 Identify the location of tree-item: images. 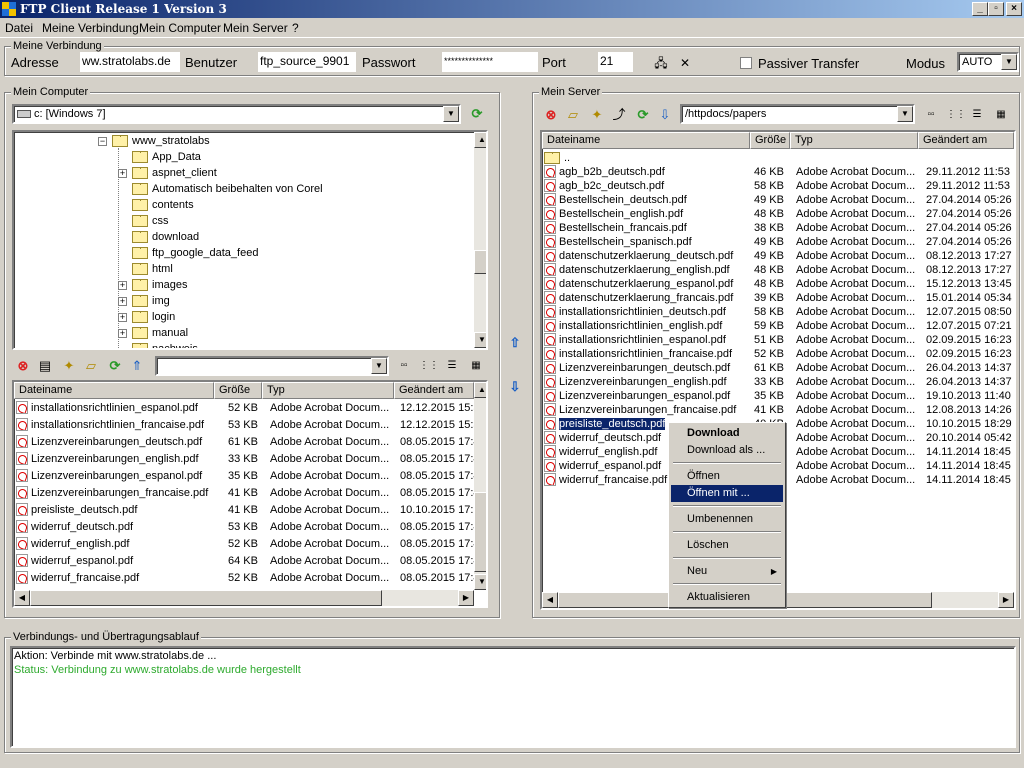
(159, 285).